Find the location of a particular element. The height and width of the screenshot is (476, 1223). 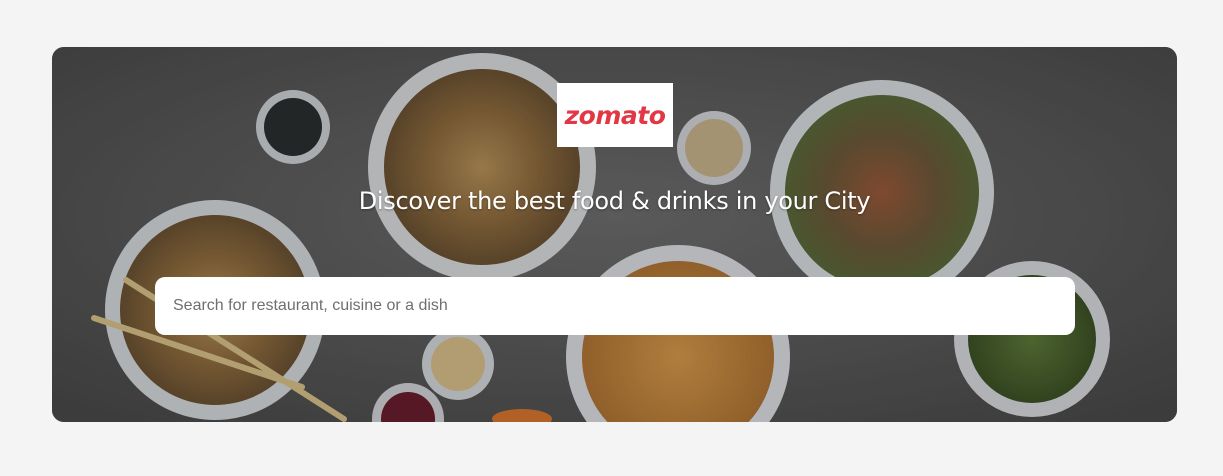

search-input is located at coordinates (615, 306).